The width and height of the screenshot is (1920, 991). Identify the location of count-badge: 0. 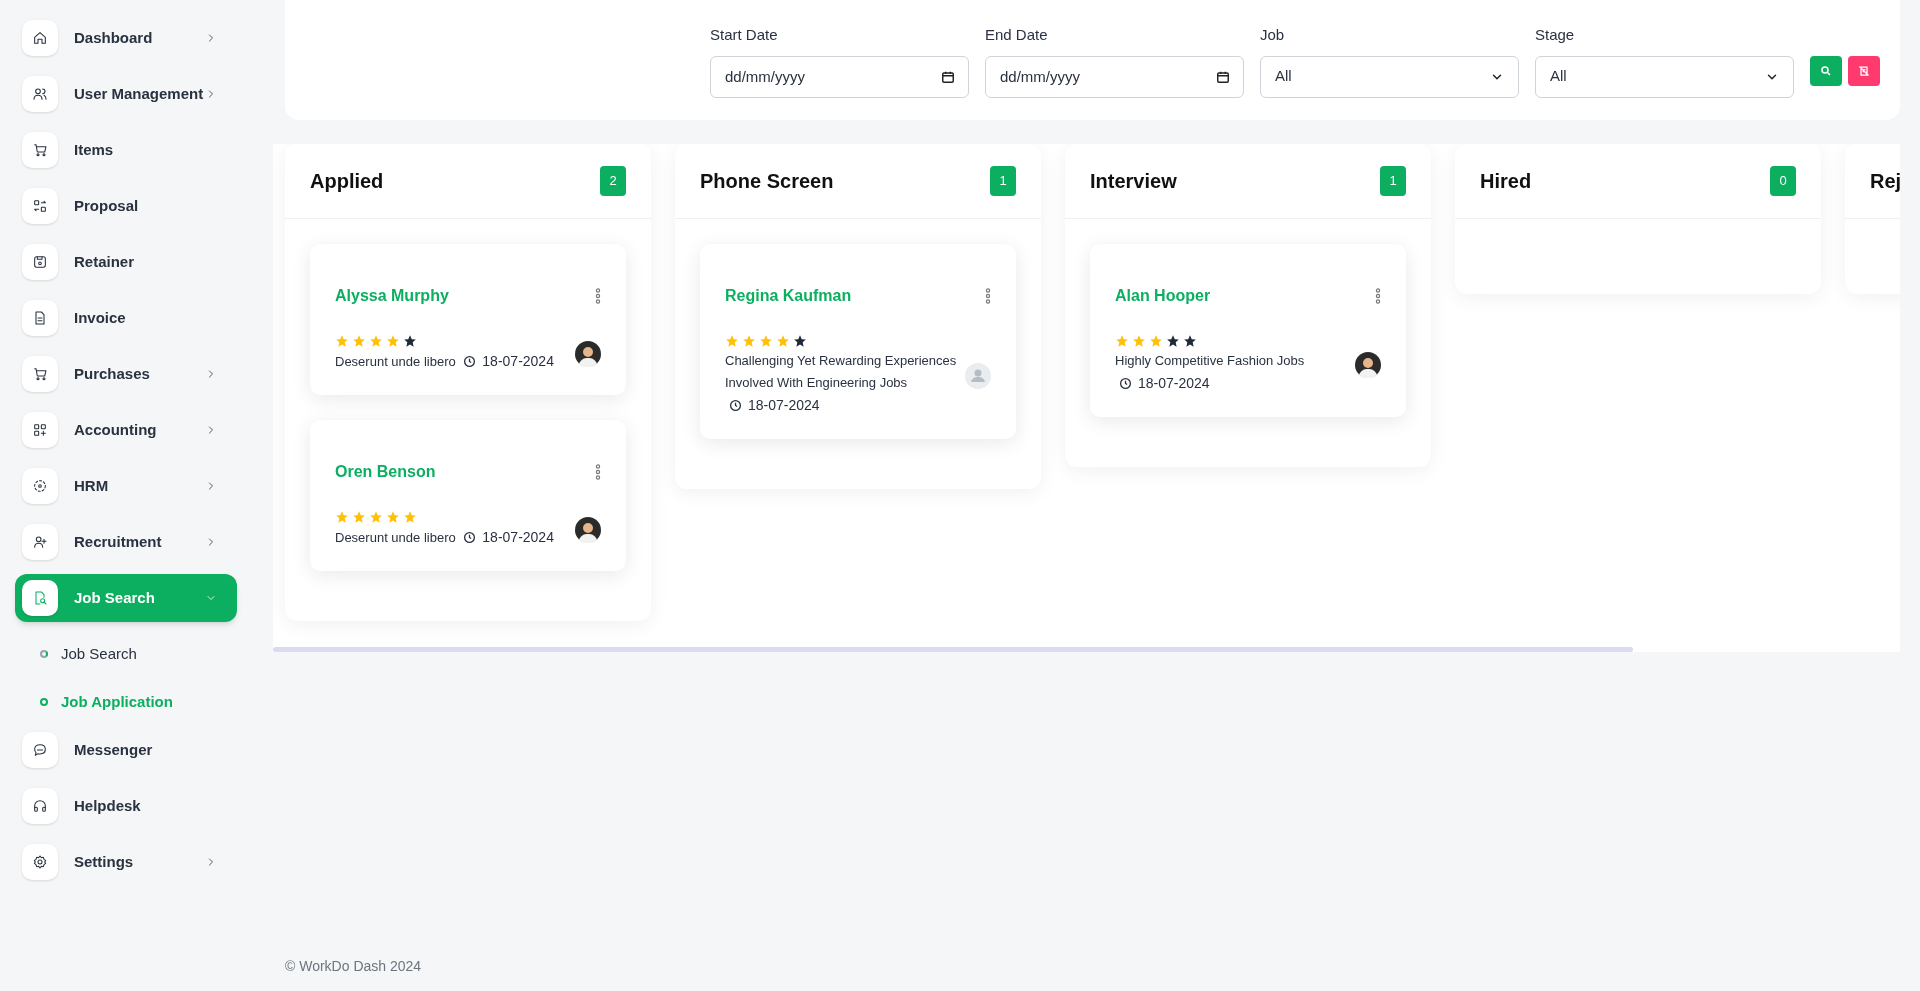
(1783, 181).